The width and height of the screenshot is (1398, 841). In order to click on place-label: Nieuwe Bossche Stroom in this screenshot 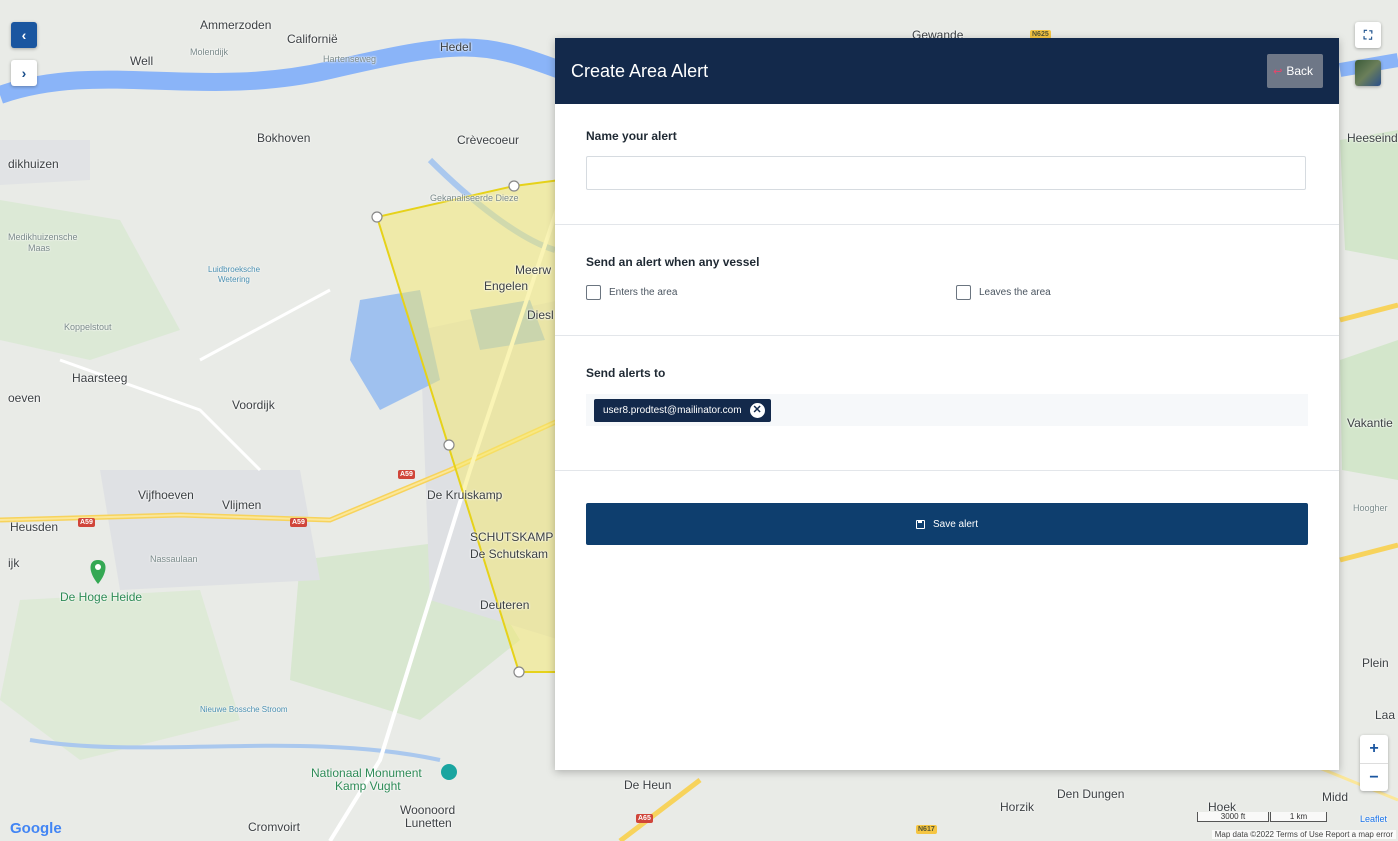, I will do `click(244, 709)`.